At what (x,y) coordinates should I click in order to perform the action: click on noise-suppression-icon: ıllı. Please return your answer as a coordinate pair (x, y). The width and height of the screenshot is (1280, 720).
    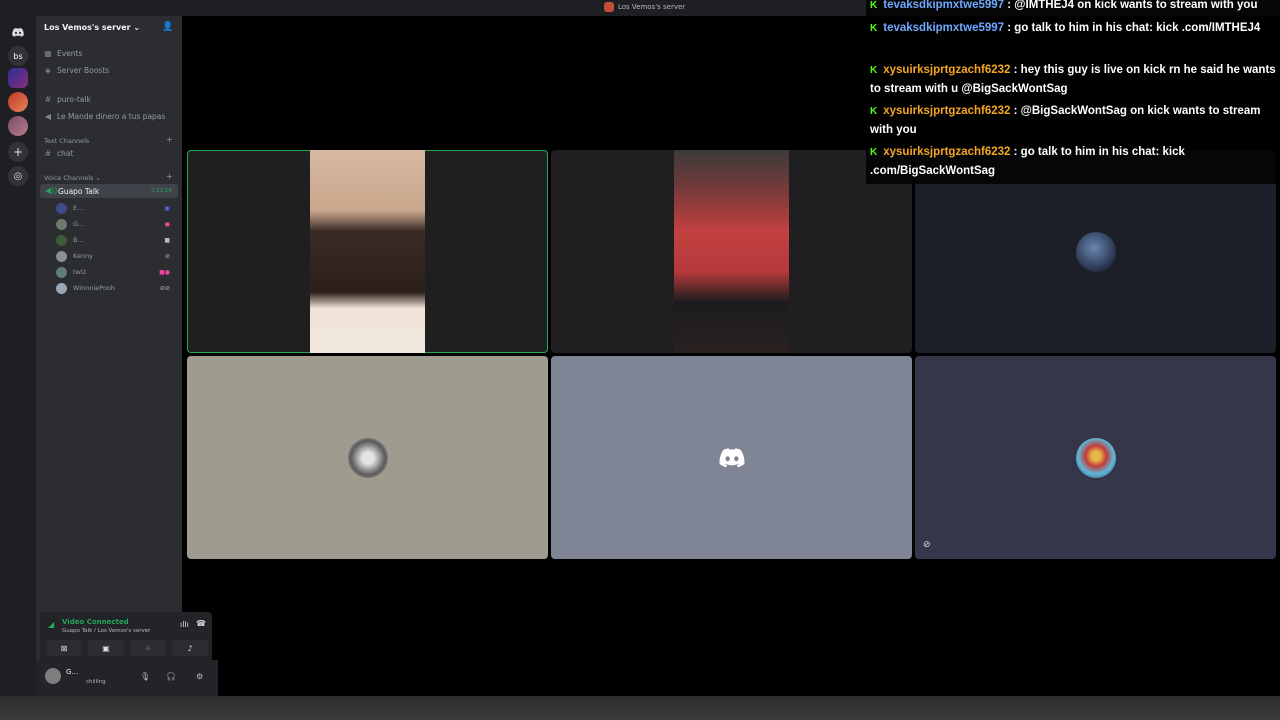
    Looking at the image, I should click on (184, 624).